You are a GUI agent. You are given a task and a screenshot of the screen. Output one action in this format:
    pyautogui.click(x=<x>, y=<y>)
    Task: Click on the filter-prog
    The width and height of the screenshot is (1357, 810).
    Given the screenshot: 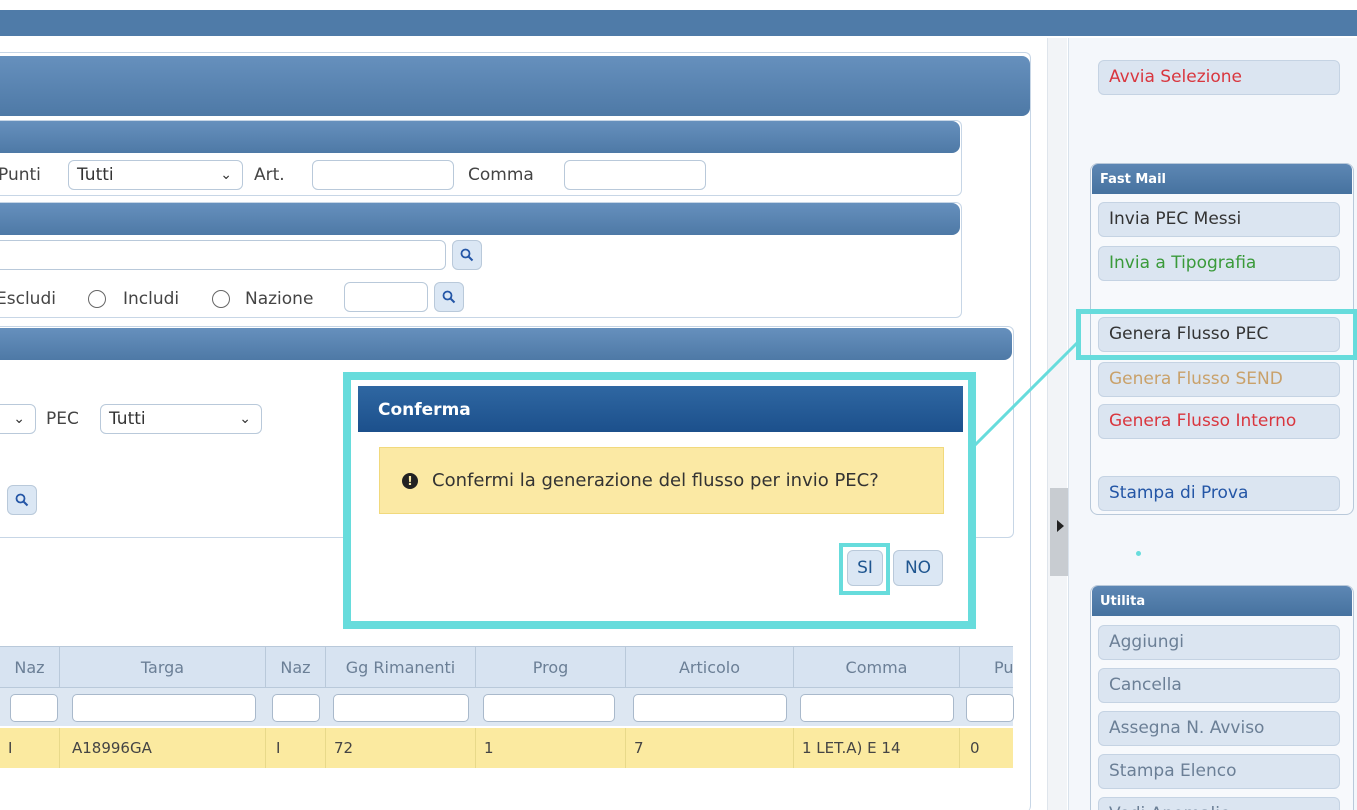 What is the action you would take?
    pyautogui.click(x=549, y=708)
    